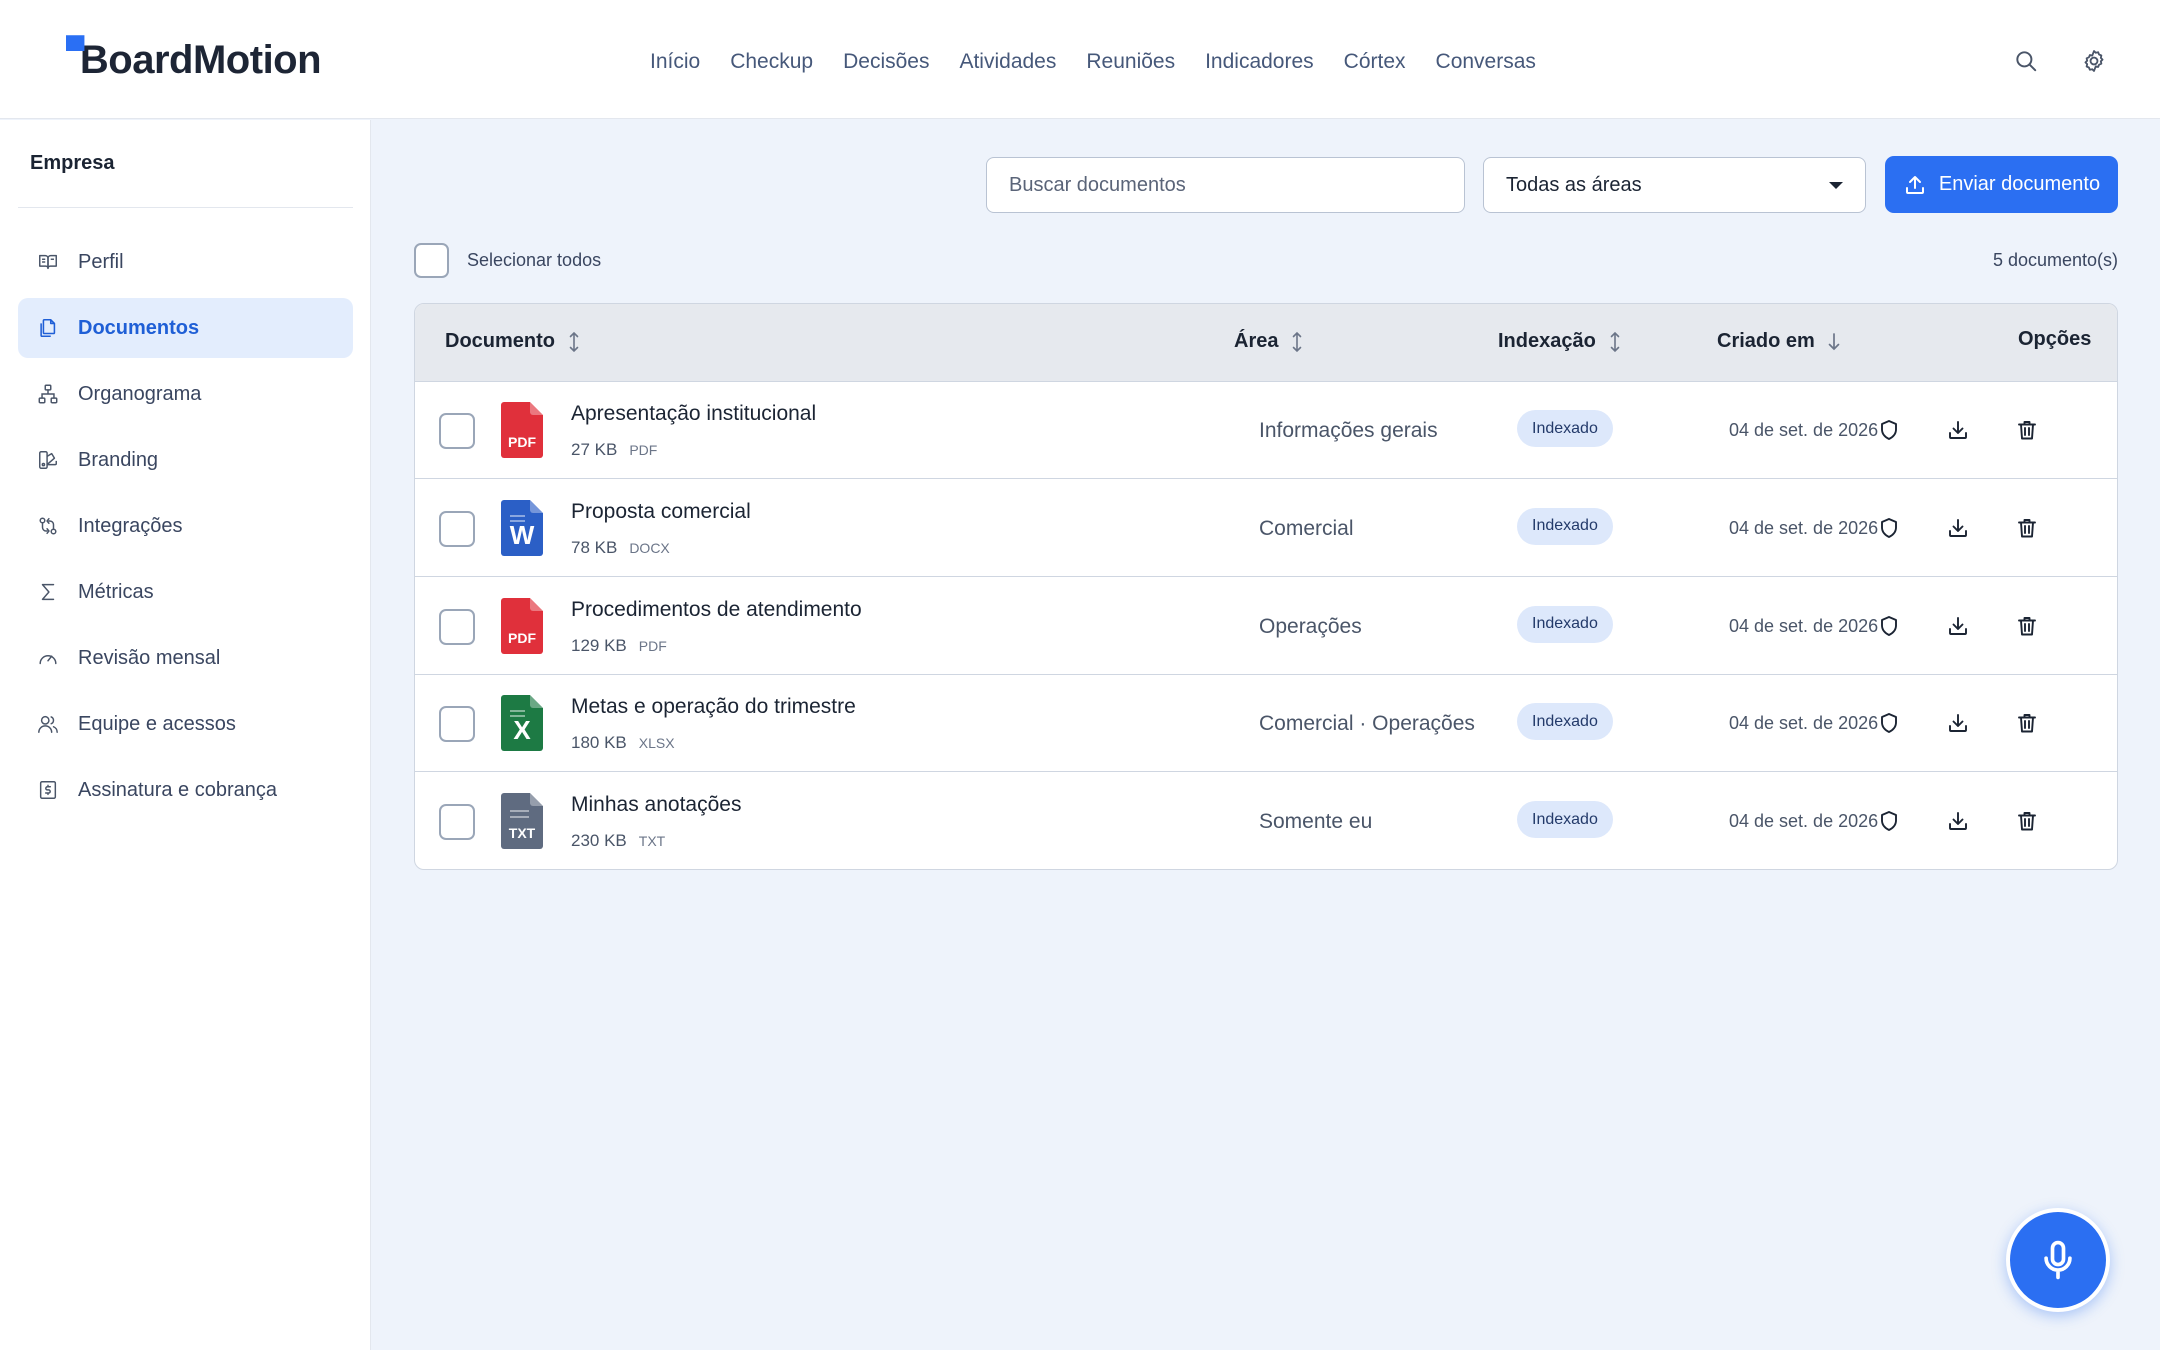  I want to click on document-count: 5 documento(s), so click(2055, 260).